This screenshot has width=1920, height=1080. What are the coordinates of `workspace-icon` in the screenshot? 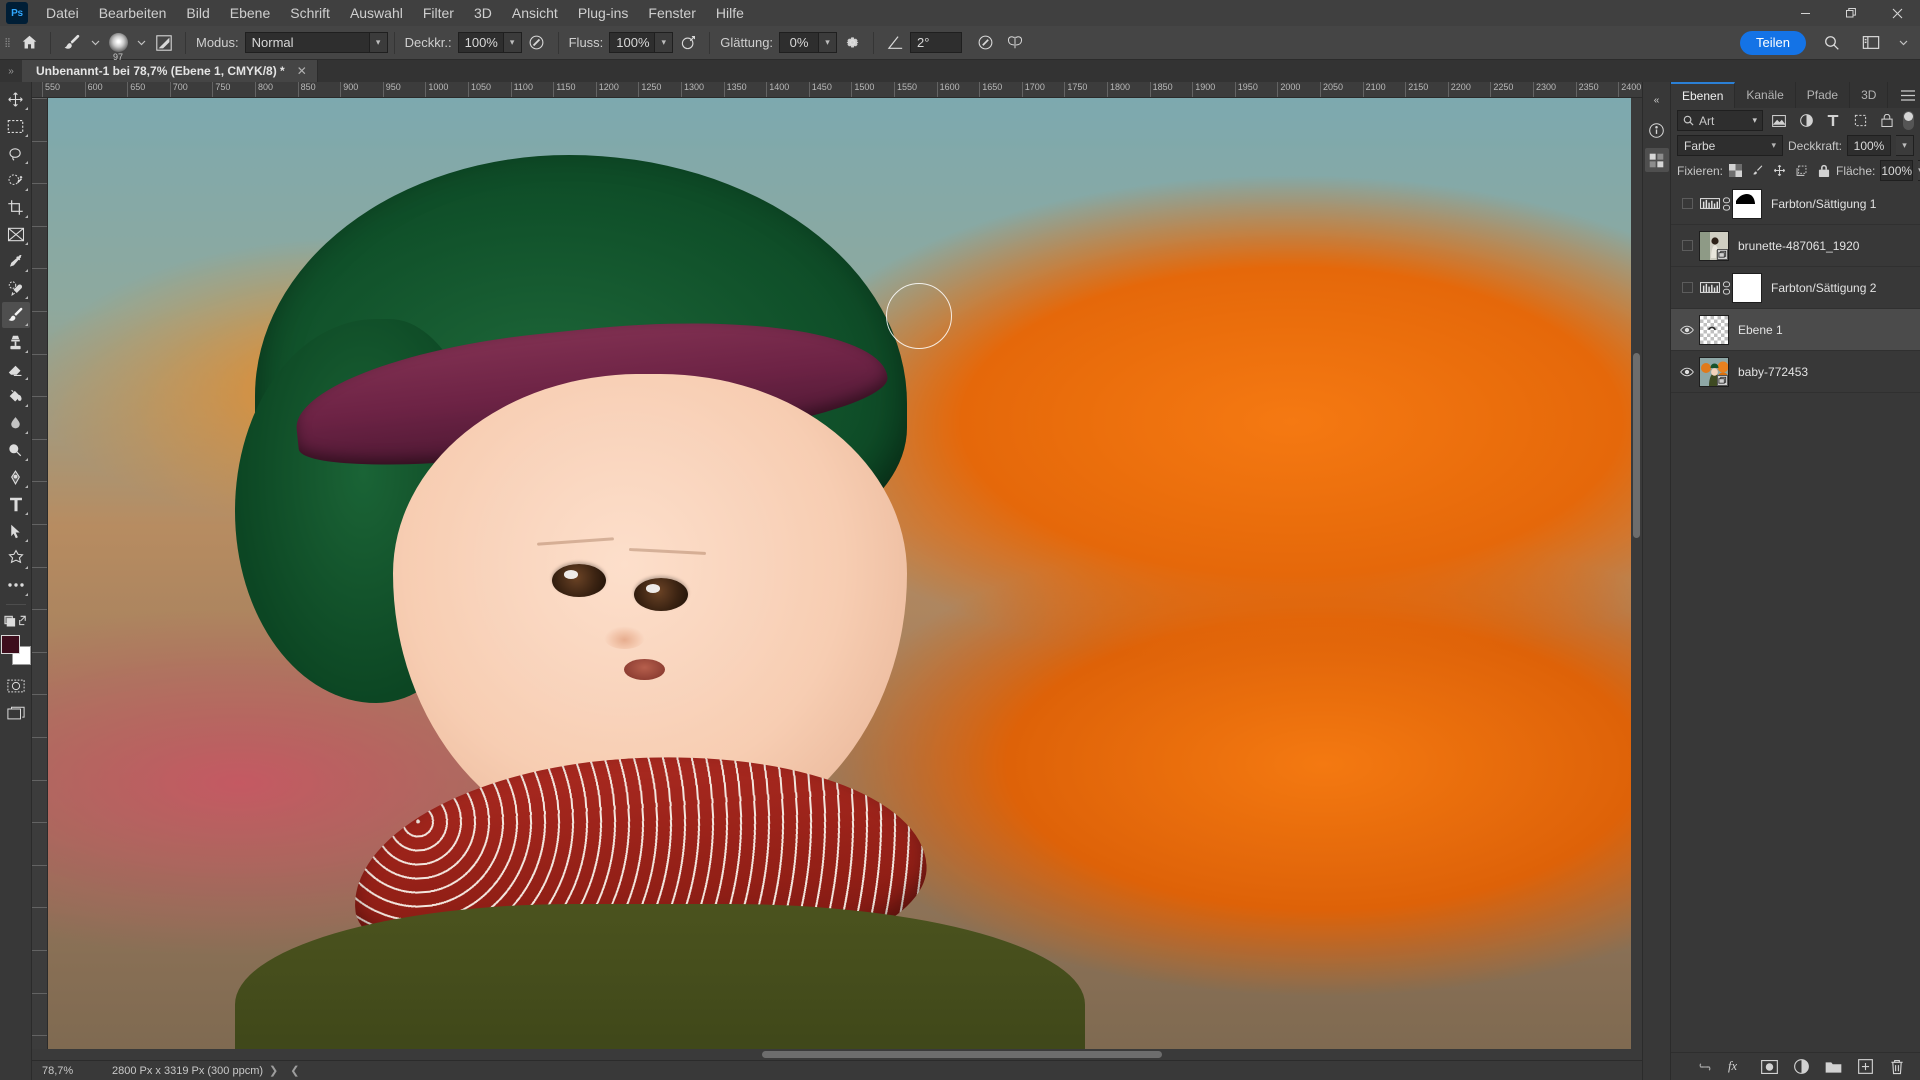 It's located at (1871, 43).